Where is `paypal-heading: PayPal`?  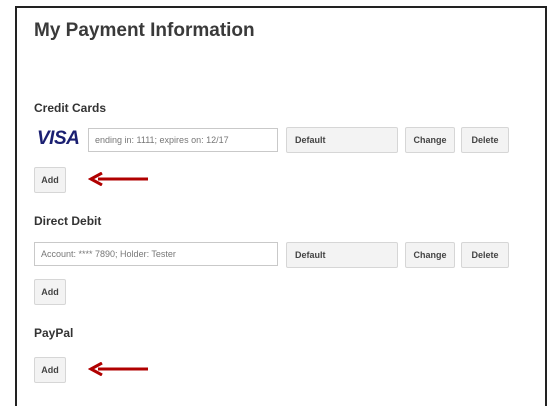 paypal-heading: PayPal is located at coordinates (54, 333).